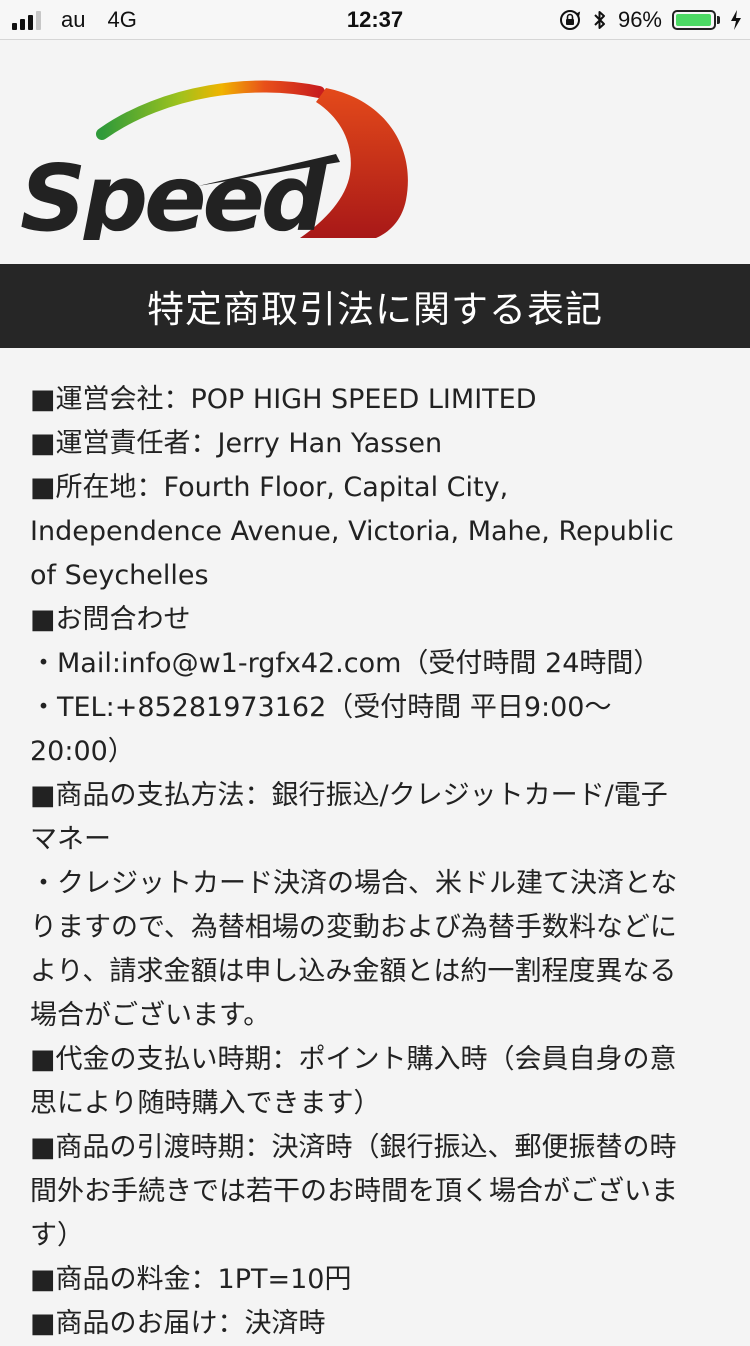  I want to click on content-line: マネー, so click(70, 839).